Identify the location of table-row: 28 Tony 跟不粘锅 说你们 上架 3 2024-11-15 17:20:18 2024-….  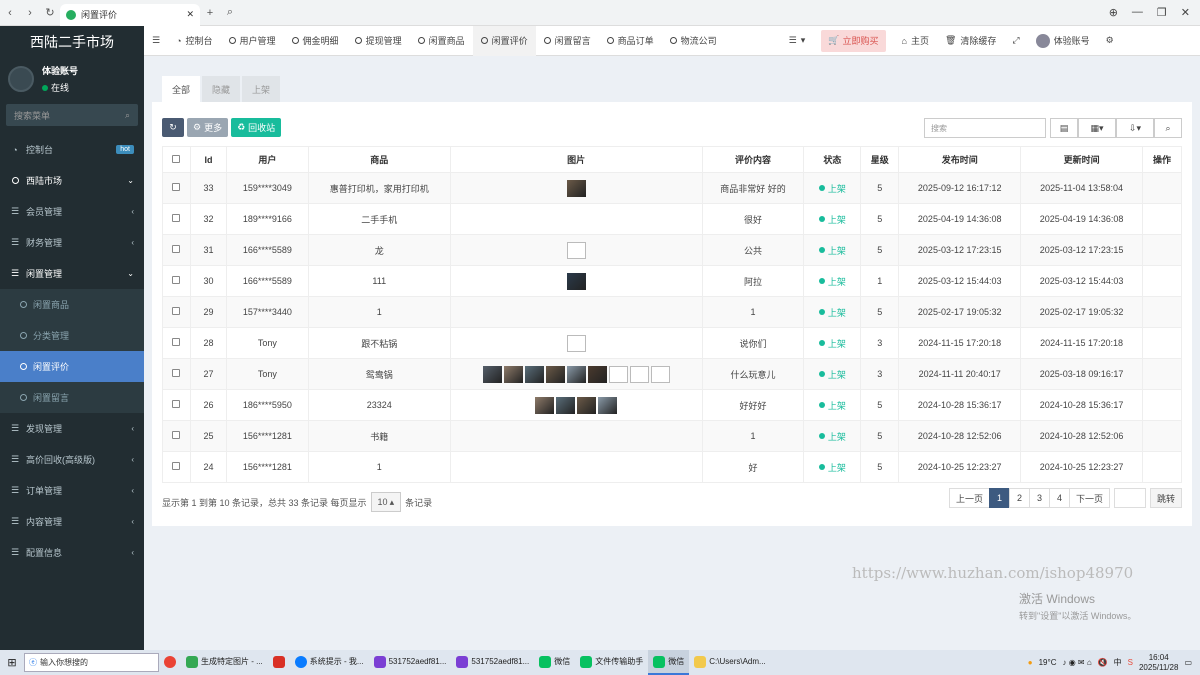
(672, 343).